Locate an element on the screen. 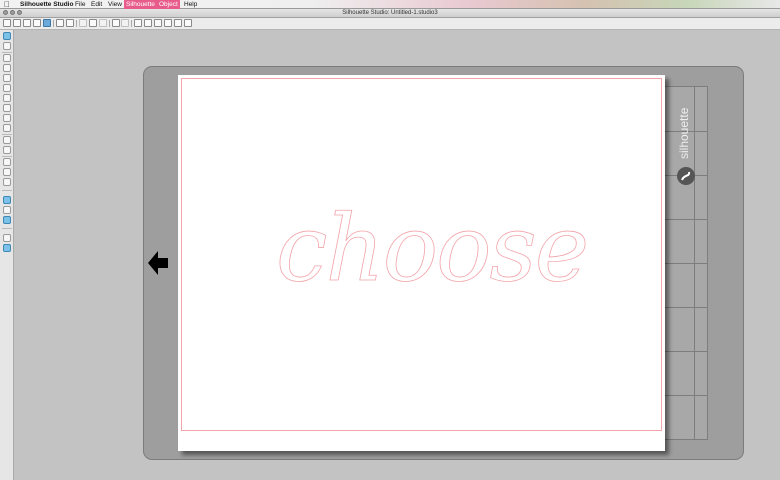  main-toolbar is located at coordinates (390, 24).